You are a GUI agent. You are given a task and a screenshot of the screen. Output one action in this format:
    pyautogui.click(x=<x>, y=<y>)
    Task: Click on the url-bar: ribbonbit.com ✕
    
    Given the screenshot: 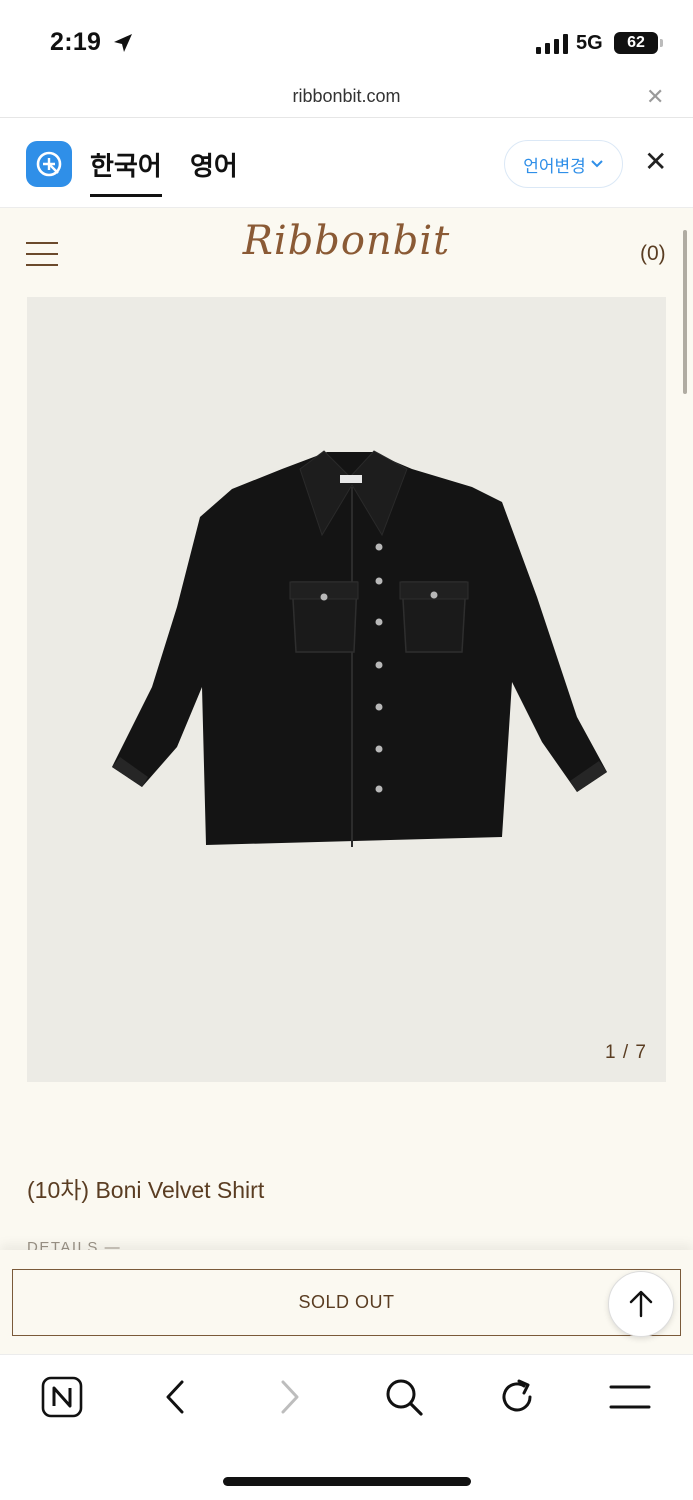 What is the action you would take?
    pyautogui.click(x=346, y=99)
    